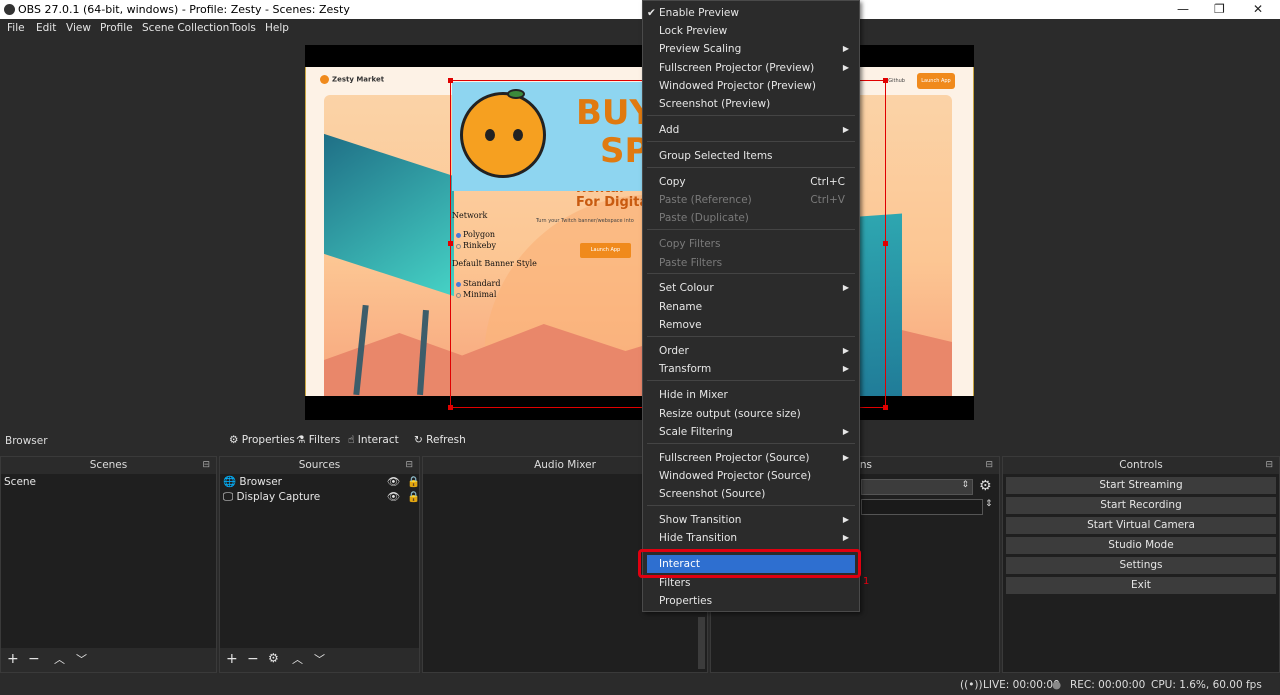  Describe the element at coordinates (685, 369) in the screenshot. I see `menu-item-label: Transform` at that location.